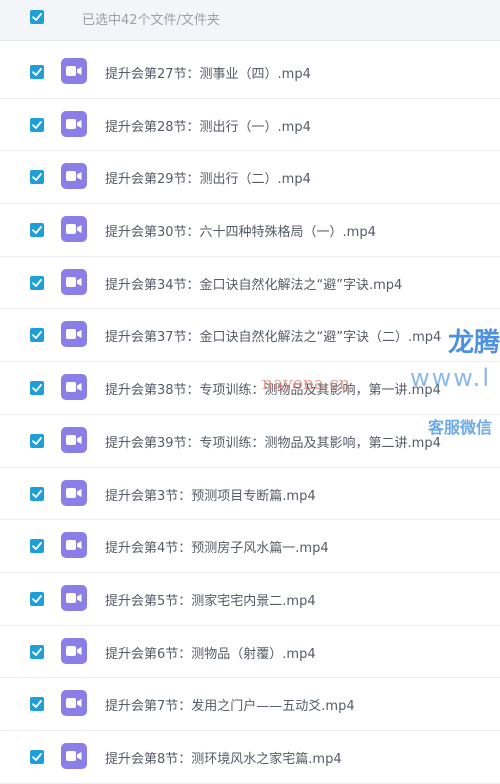 This screenshot has height=784, width=500. What do you see at coordinates (210, 599) in the screenshot?
I see `file-name: 提升会第5节：测家宅宅内景二.mp4` at bounding box center [210, 599].